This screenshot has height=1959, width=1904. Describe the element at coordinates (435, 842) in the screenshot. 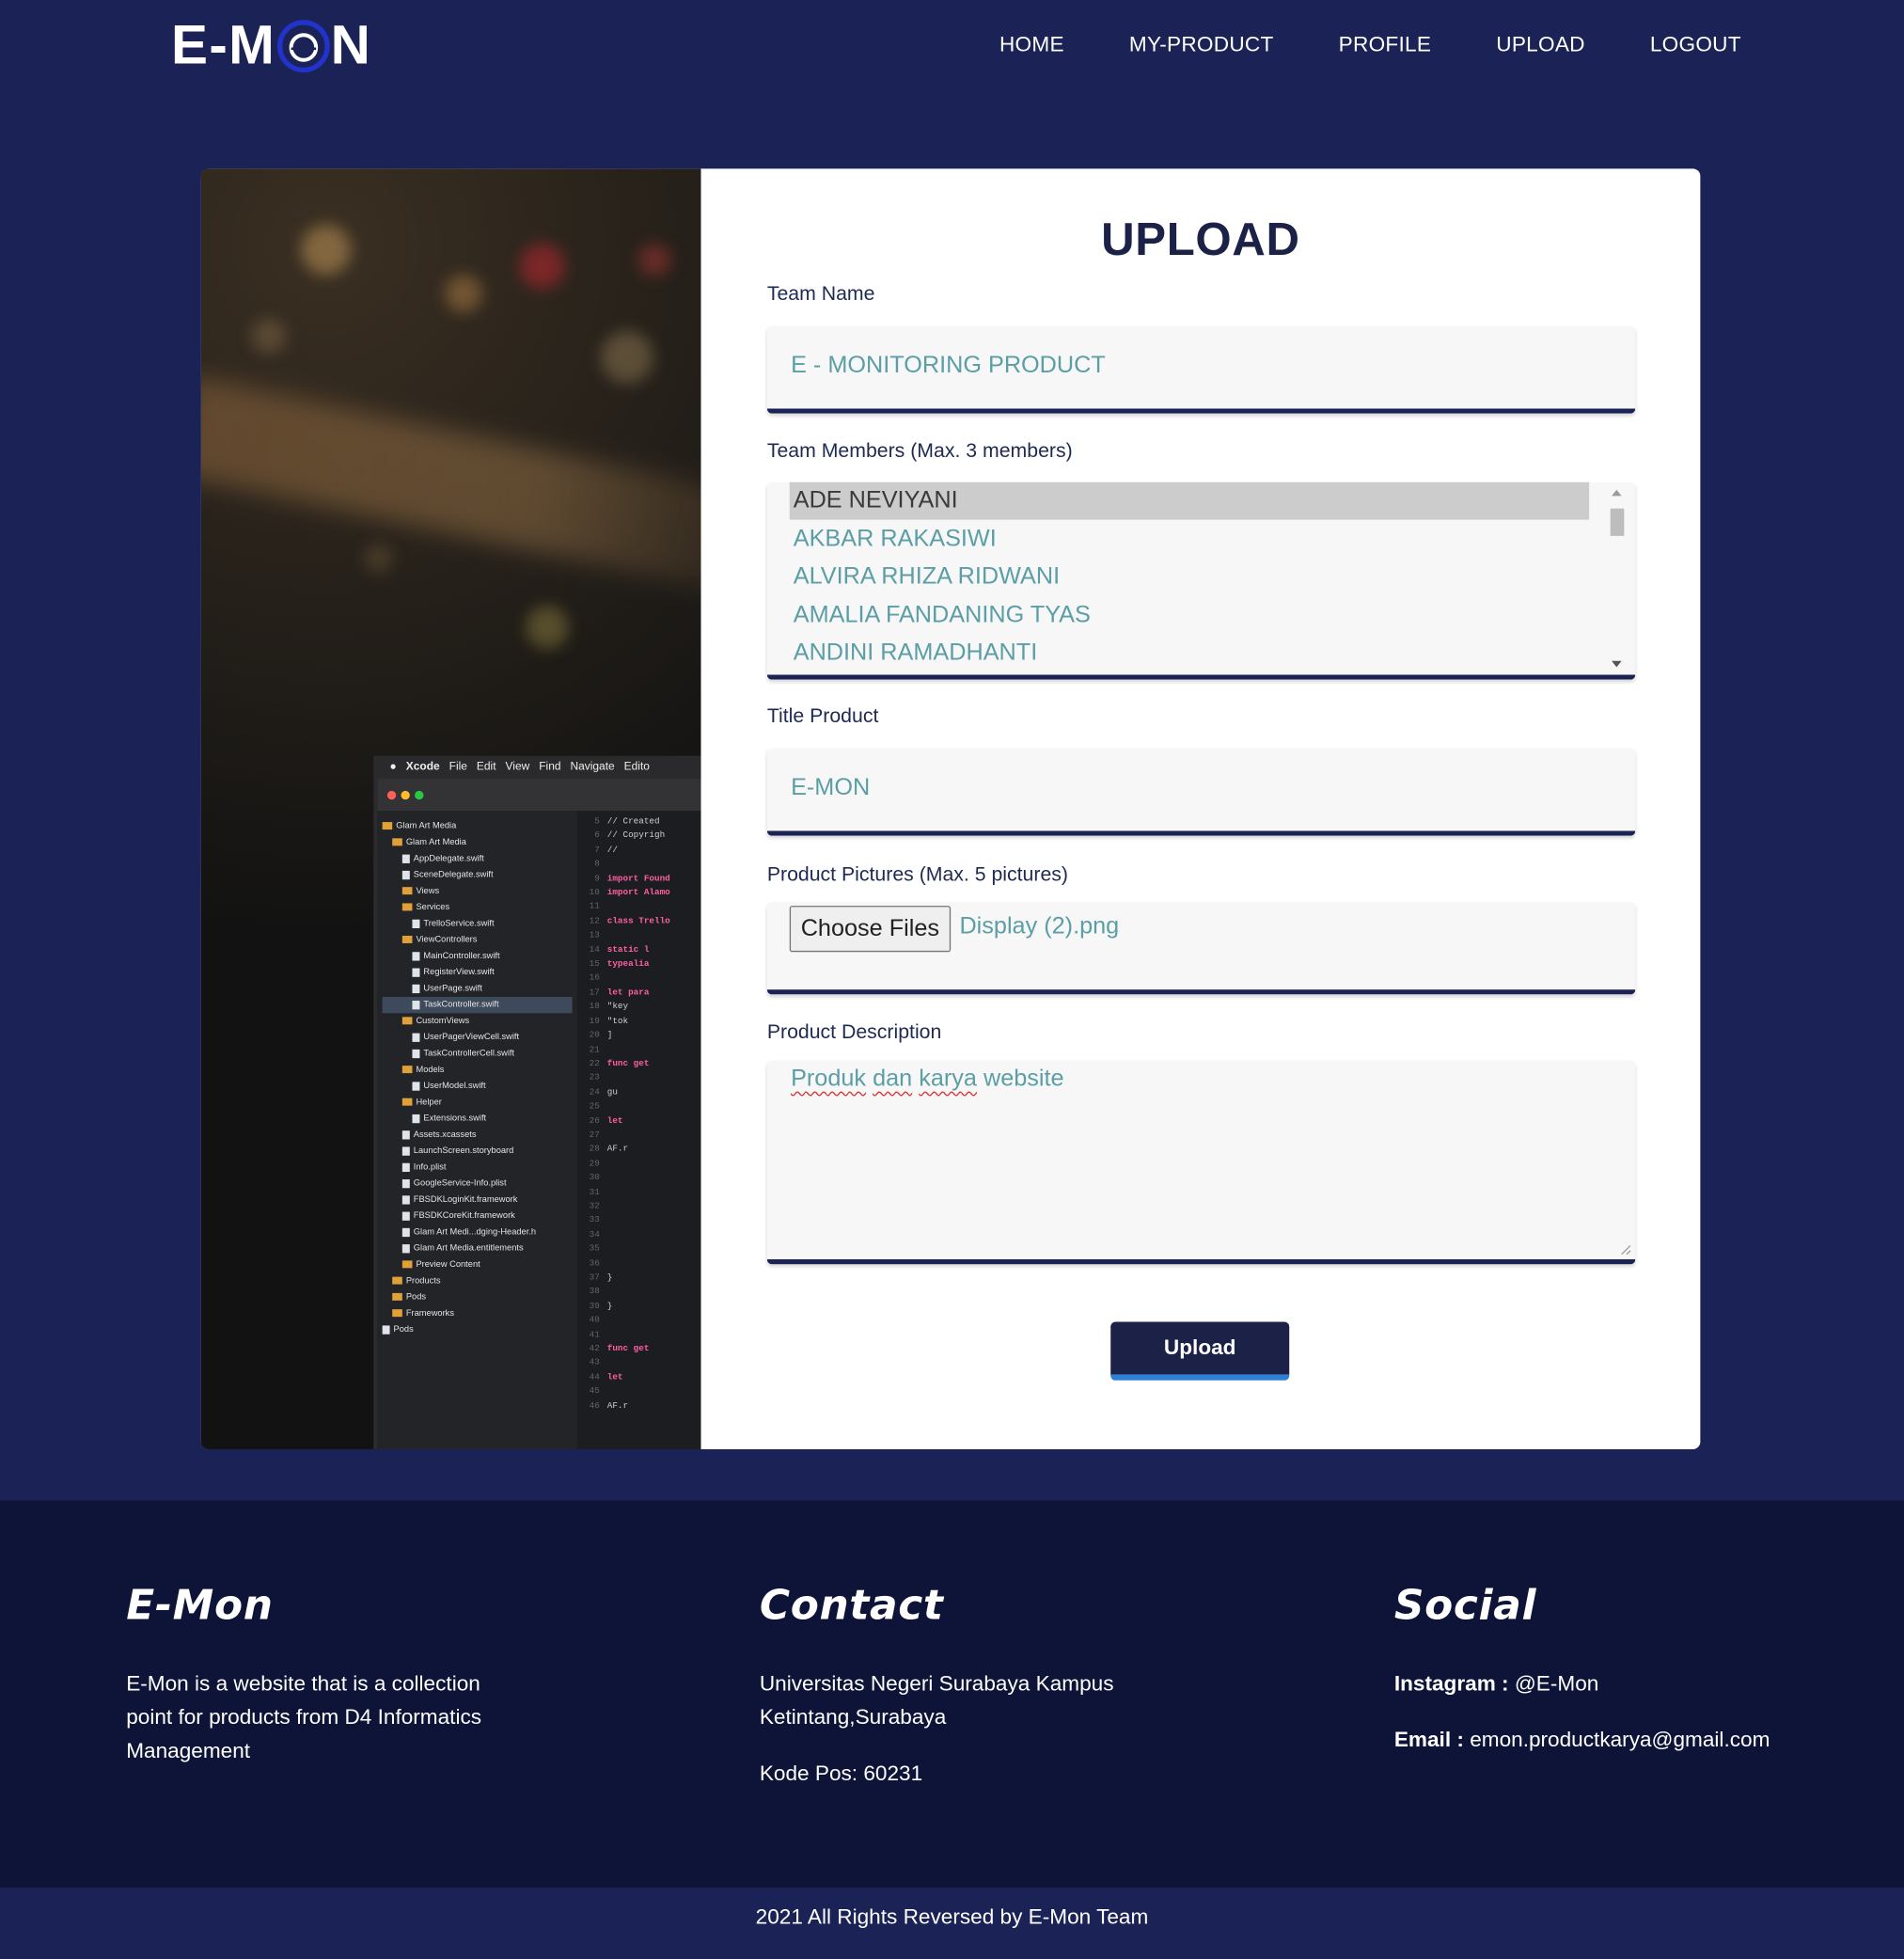

I see `xcode-tree-label: Glam Art Media` at that location.